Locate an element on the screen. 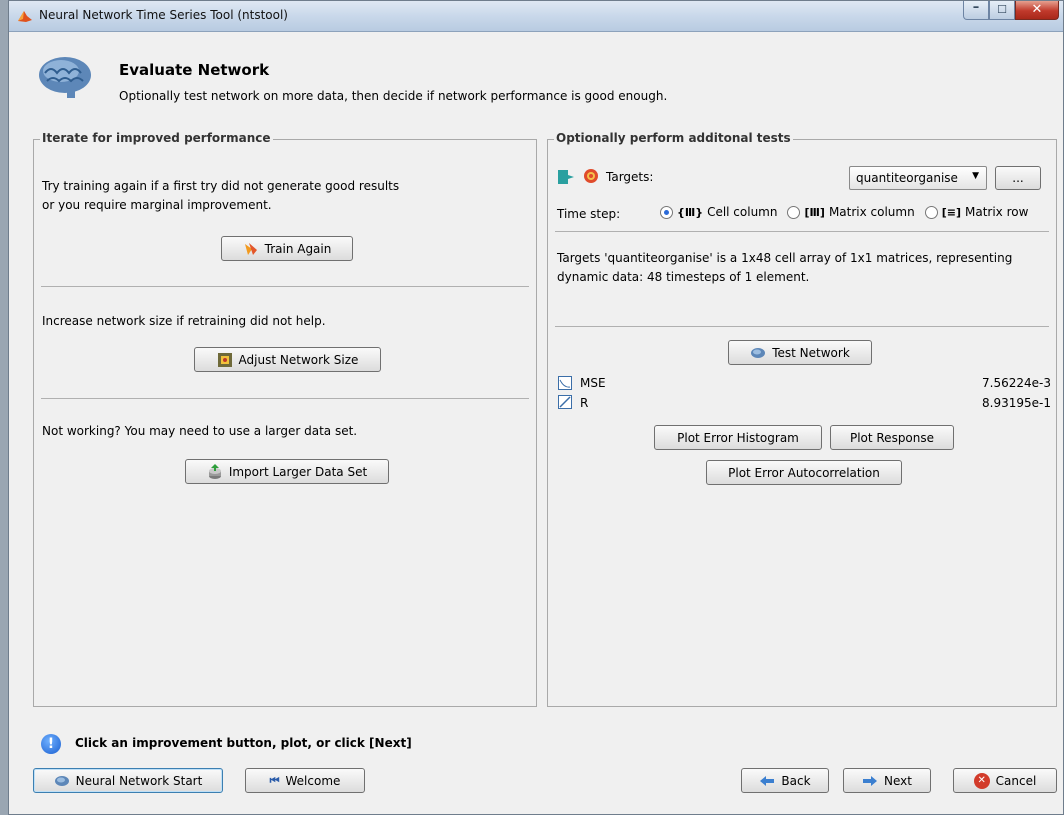 The height and width of the screenshot is (815, 1064). plot-error-autocorrelation-label: Plot Error Autocorrelation is located at coordinates (804, 472).